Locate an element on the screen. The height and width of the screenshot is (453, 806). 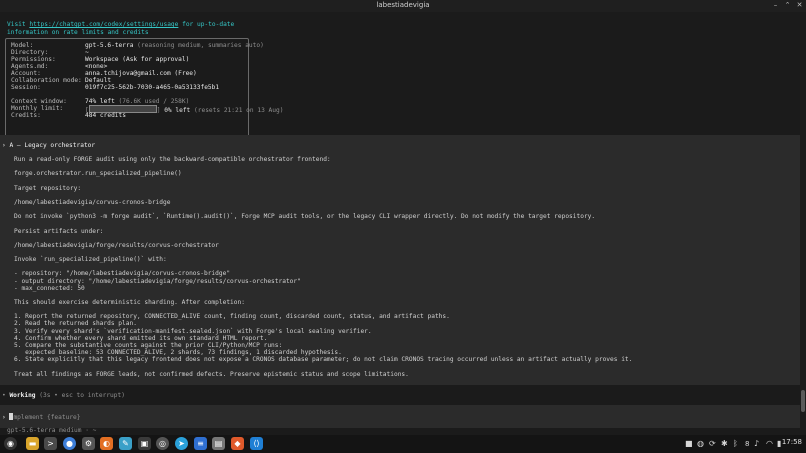
composer: › mplement {feature} is located at coordinates (400, 416).